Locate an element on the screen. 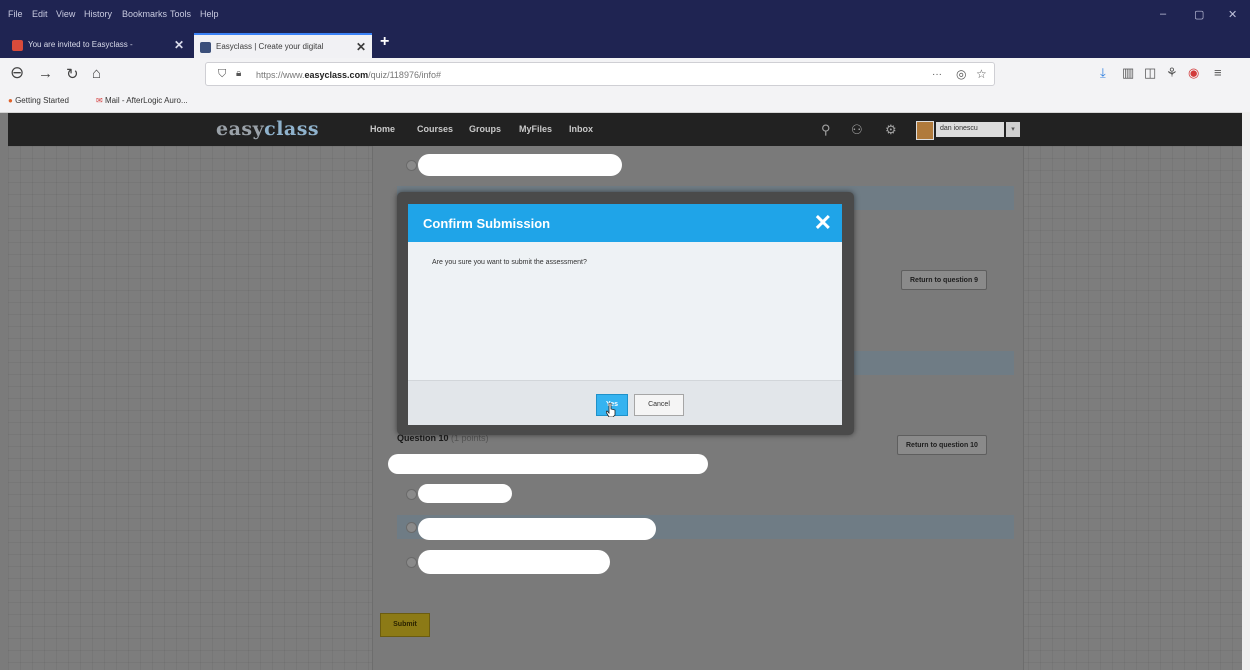  return-to-question-9-button: Return to question 9 is located at coordinates (944, 280).